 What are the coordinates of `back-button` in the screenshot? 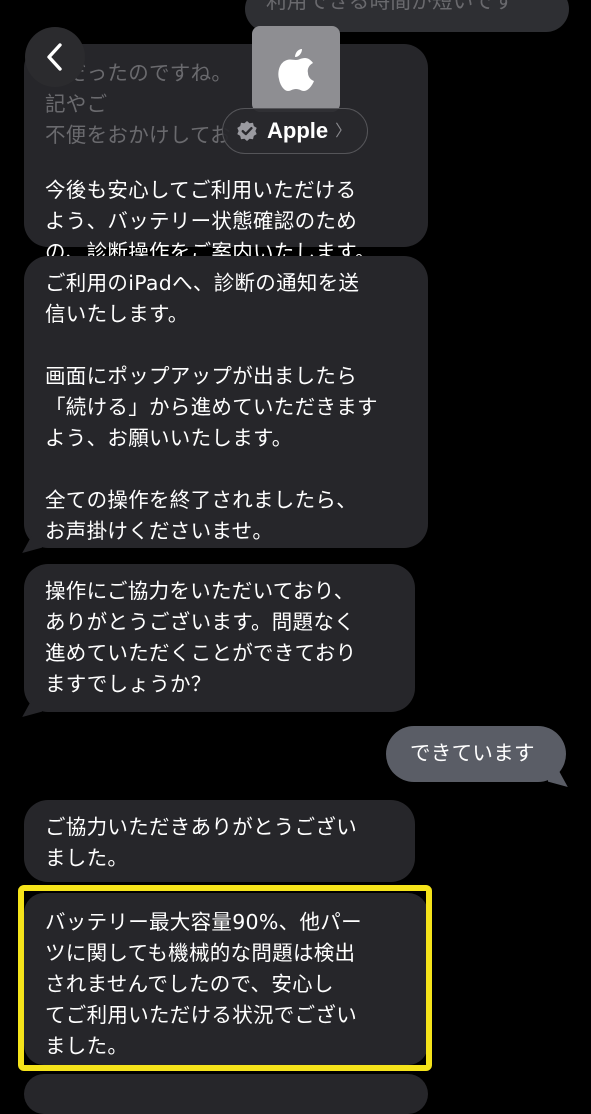 It's located at (55, 57).